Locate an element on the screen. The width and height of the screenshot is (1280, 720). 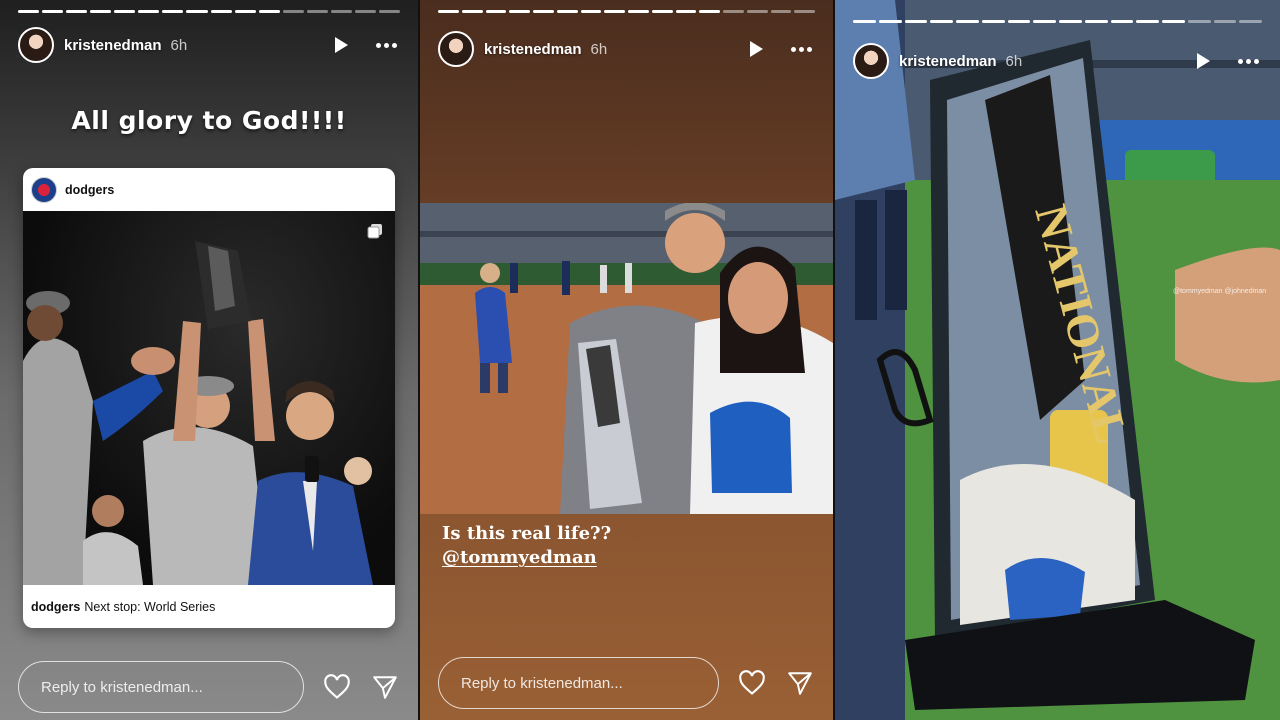
post-caption-account: dodgers is located at coordinates (56, 606).